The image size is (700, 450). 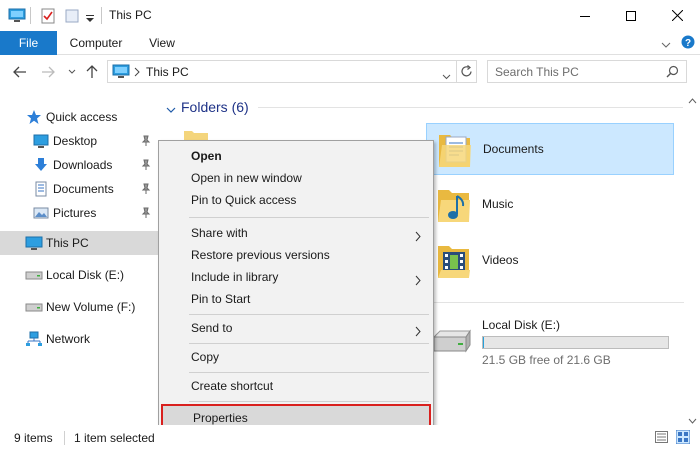 What do you see at coordinates (41, 165) in the screenshot?
I see `download-icon` at bounding box center [41, 165].